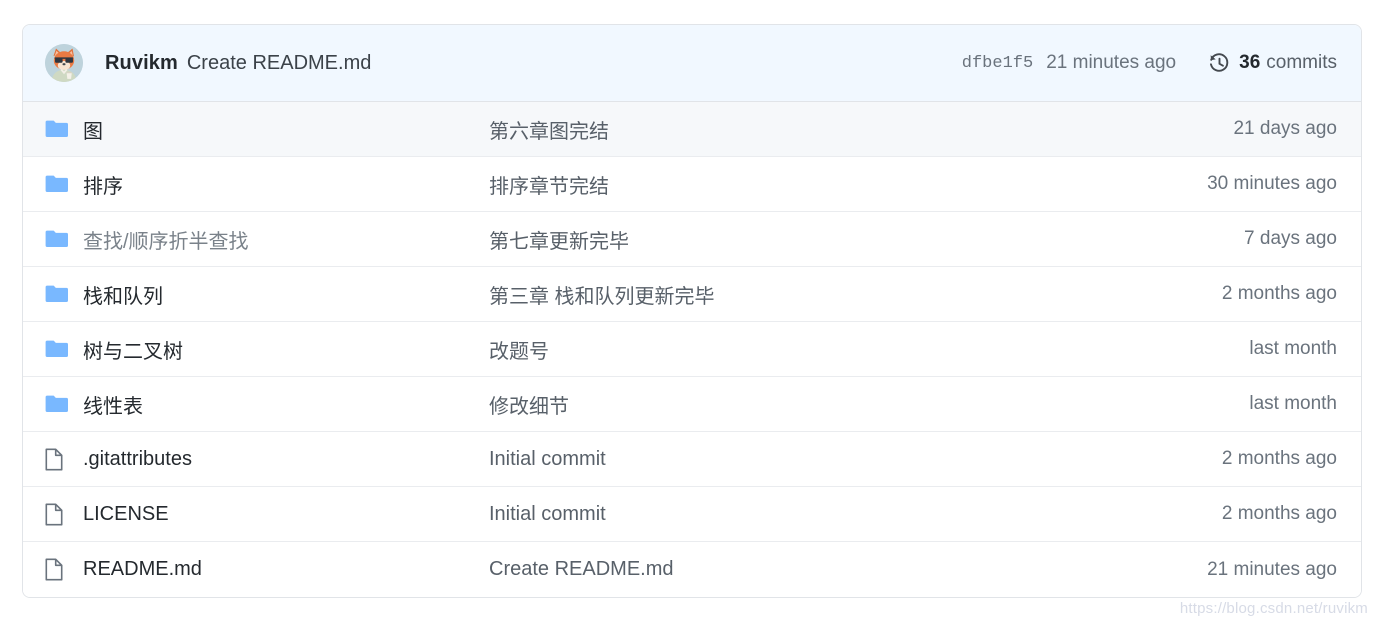  Describe the element at coordinates (279, 63) in the screenshot. I see `latest-commit-message: Create README.md` at that location.